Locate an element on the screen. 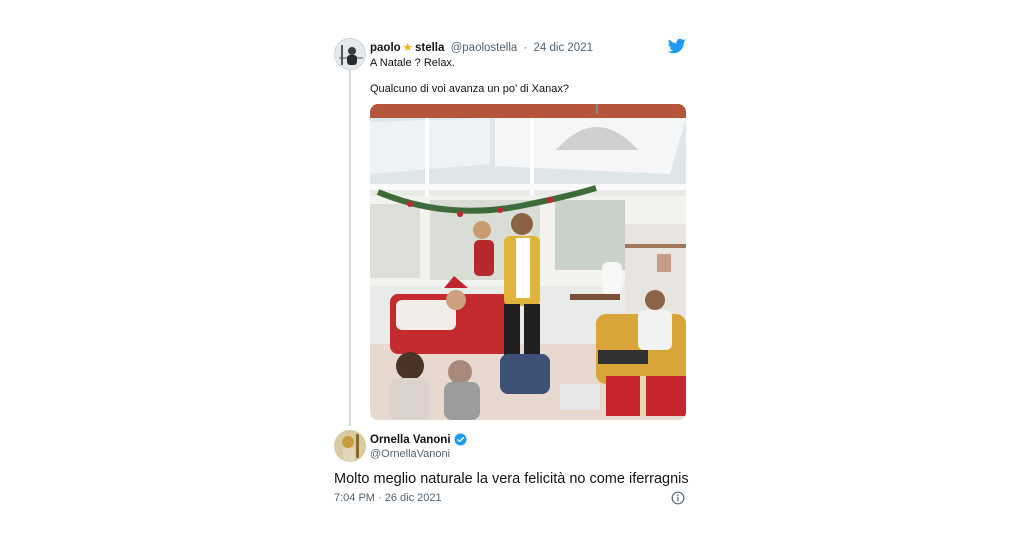 The width and height of the screenshot is (1024, 538). tweet1-header: paolo ★ stella @paolostella · 24 dic 2021 is located at coordinates (481, 47).